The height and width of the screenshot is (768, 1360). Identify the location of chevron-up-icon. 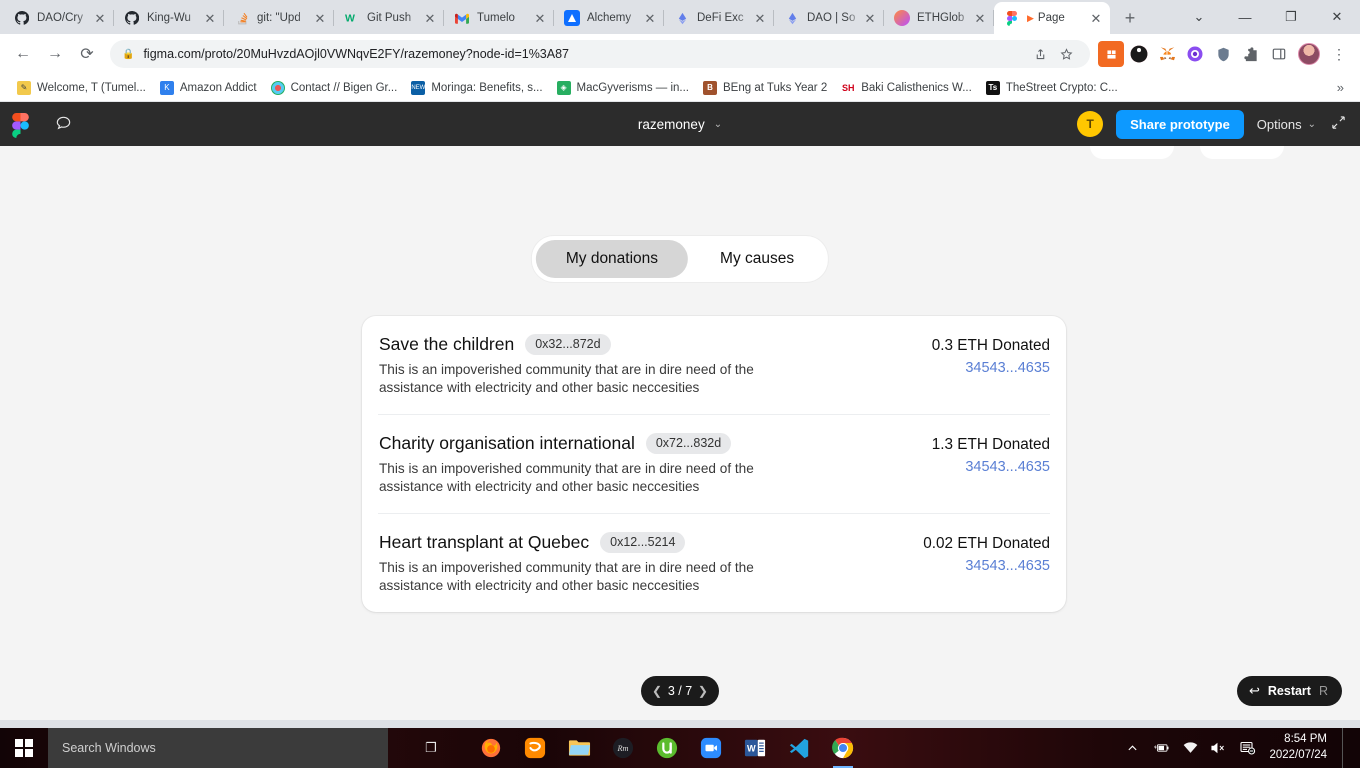
(1132, 748).